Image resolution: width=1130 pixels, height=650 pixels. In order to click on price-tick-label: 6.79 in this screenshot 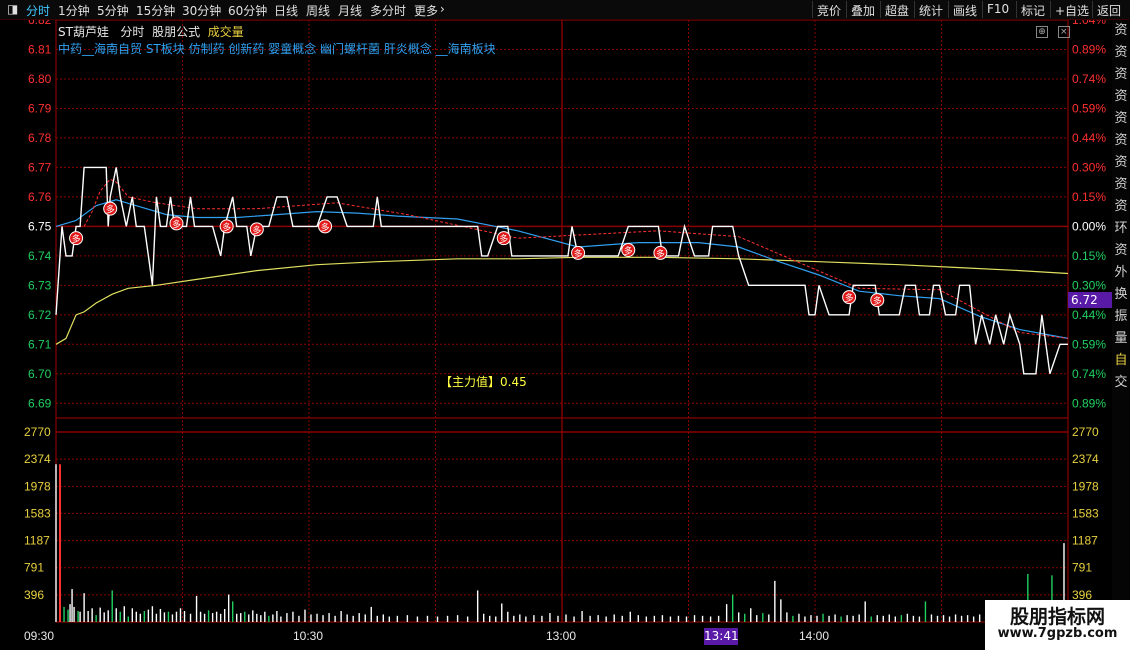, I will do `click(40, 108)`.